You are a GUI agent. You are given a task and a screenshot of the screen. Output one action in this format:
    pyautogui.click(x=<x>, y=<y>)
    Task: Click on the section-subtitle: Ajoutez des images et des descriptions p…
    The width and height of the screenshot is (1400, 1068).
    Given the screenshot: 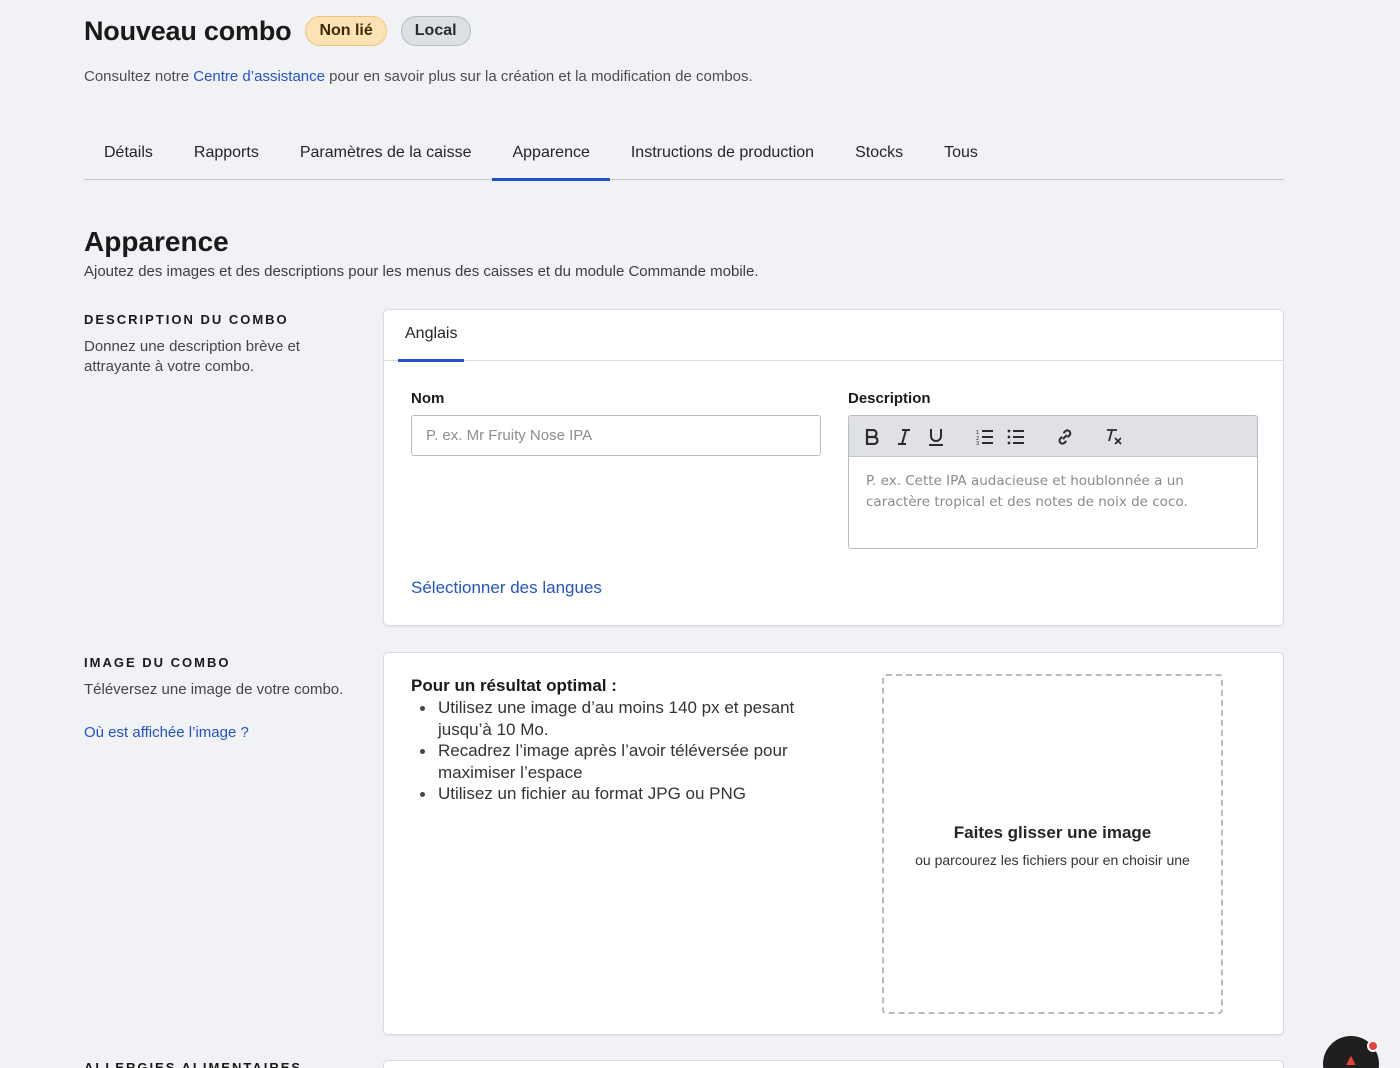 What is the action you would take?
    pyautogui.click(x=421, y=271)
    